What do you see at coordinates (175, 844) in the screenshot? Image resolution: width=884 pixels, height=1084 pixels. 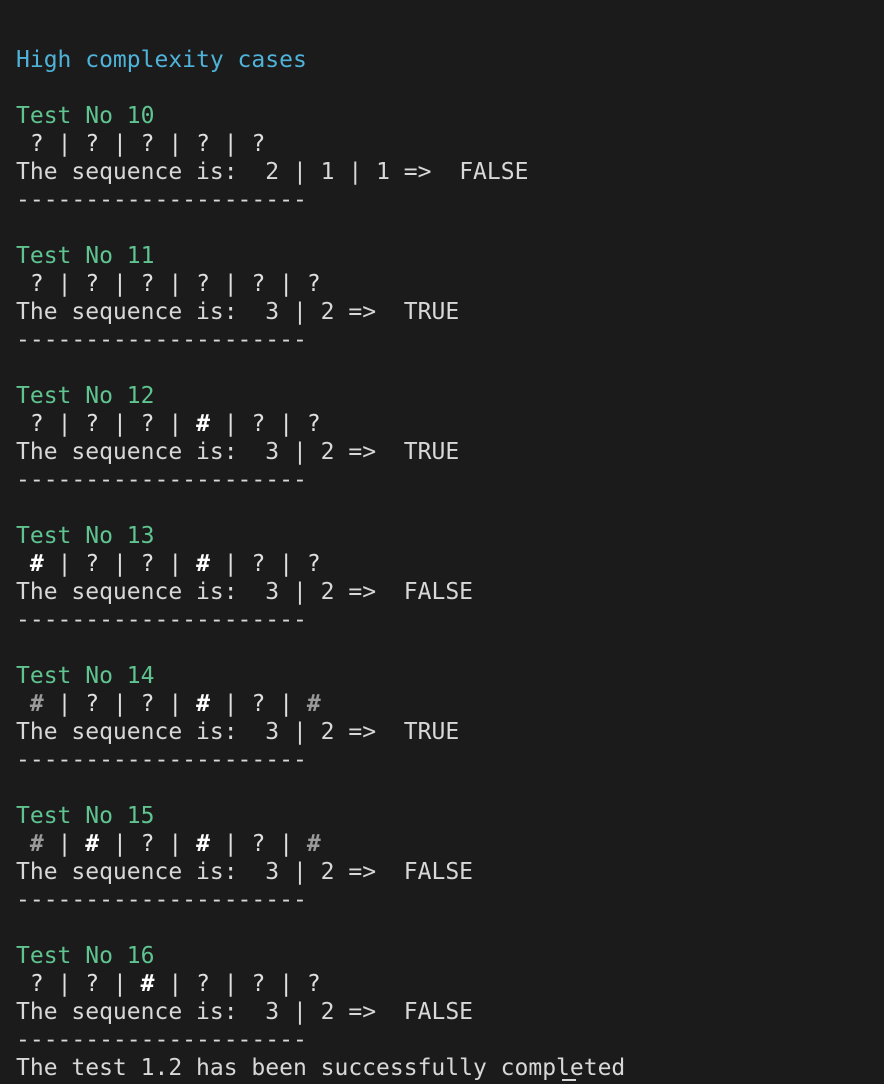 I see `cell-row: # | # | ? | # | ? | #` at bounding box center [175, 844].